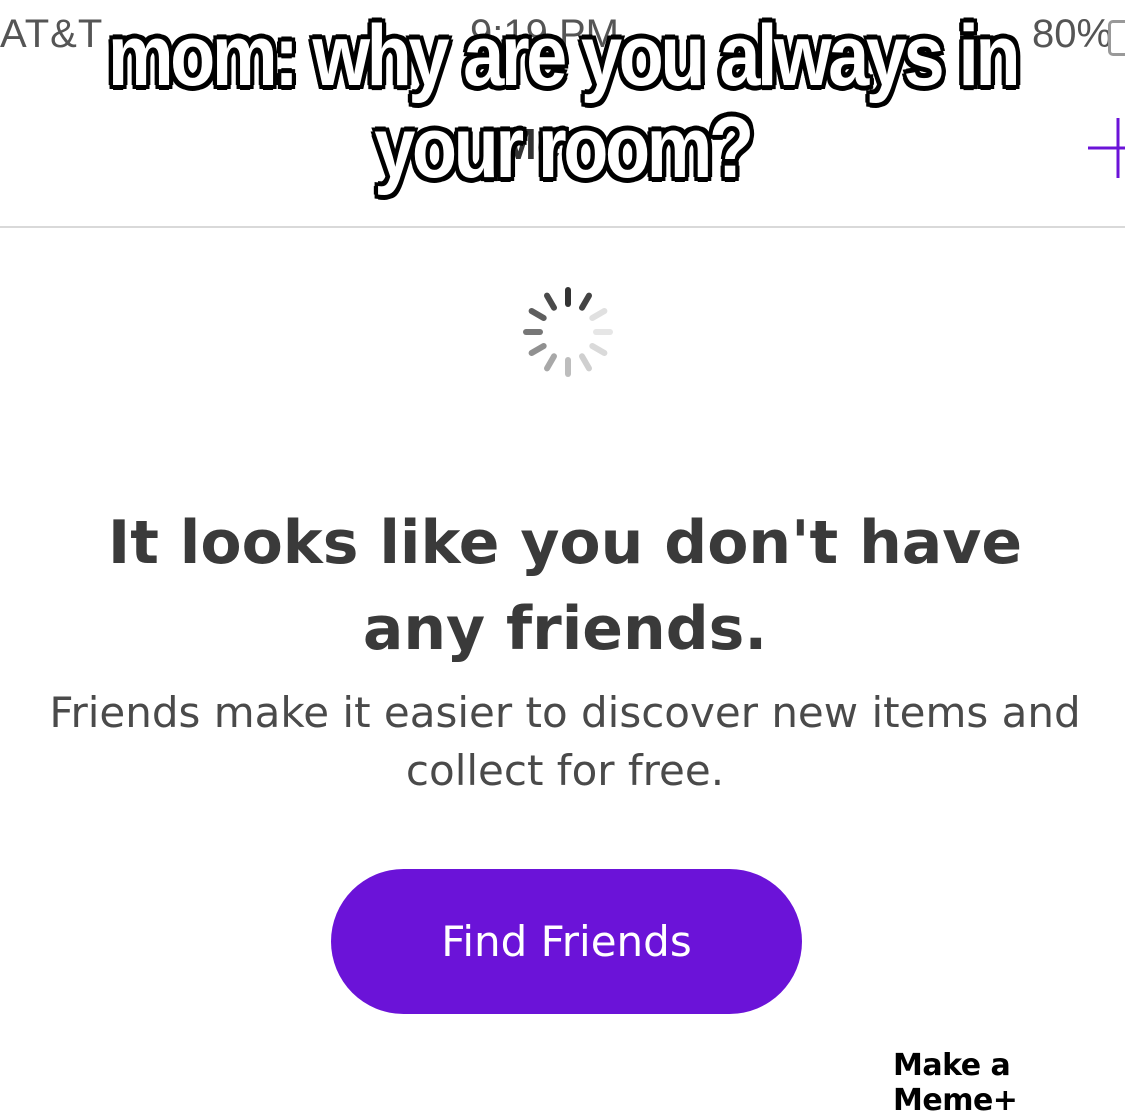 This screenshot has width=1125, height=1118. What do you see at coordinates (565, 629) in the screenshot?
I see `headline-line-2: any friends.` at bounding box center [565, 629].